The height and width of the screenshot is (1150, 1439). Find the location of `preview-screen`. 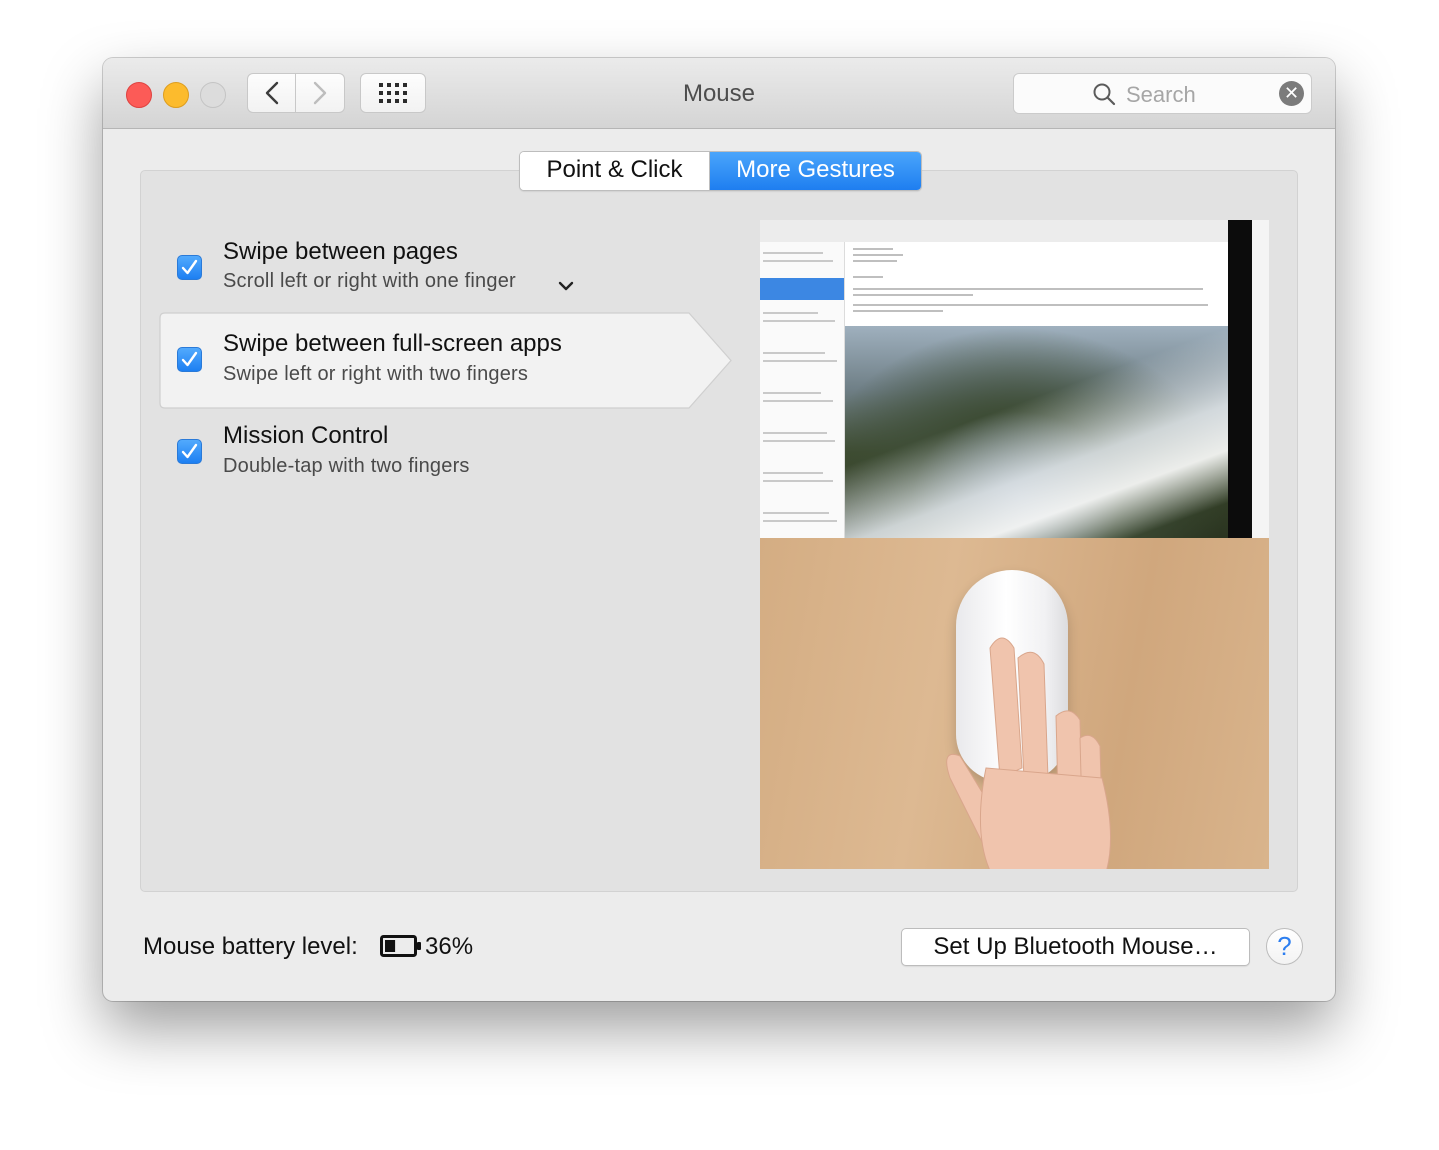

preview-screen is located at coordinates (1014, 379).